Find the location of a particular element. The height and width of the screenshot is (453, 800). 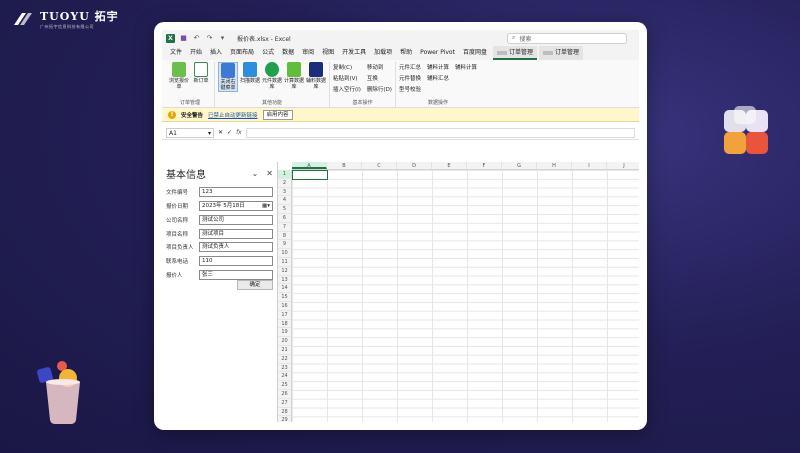

confirm-button: 确定 is located at coordinates (255, 285).